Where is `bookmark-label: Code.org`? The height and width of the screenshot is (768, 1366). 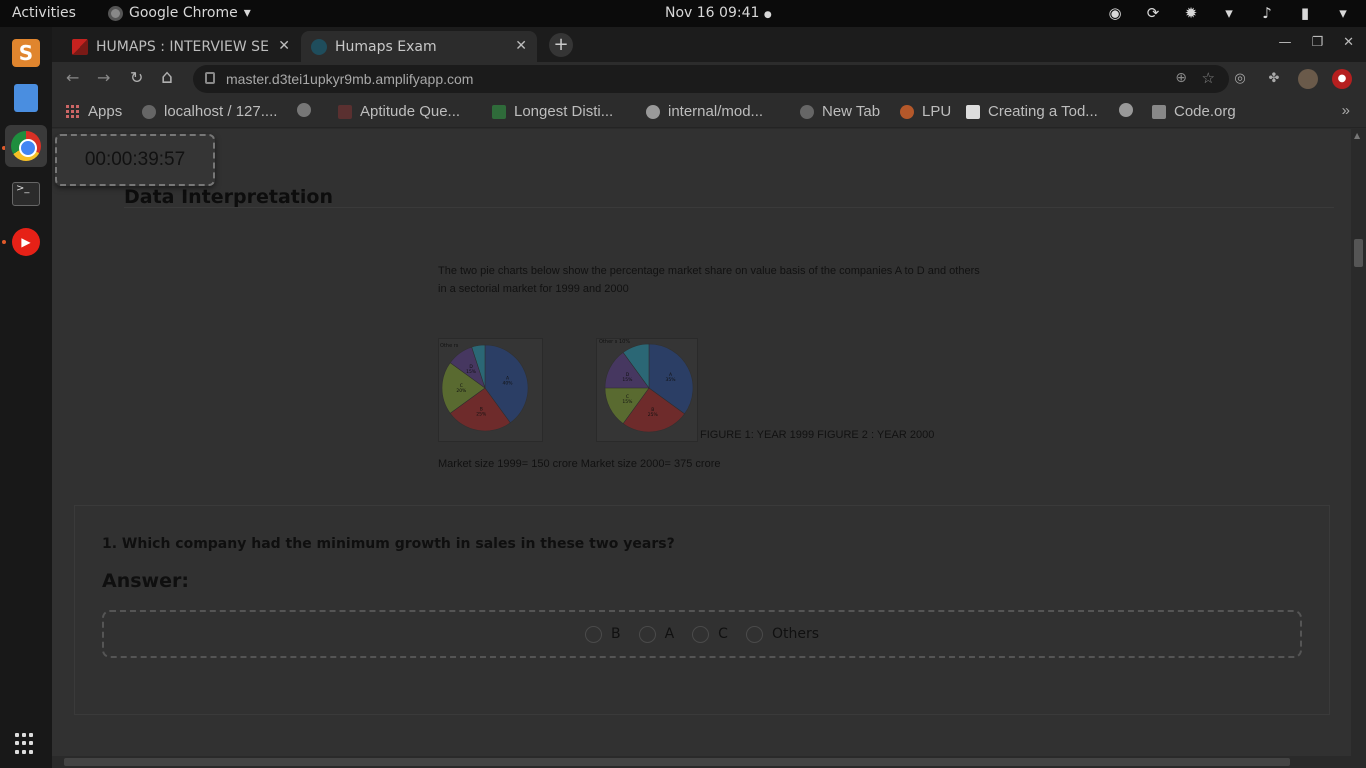
bookmark-label: Code.org is located at coordinates (1205, 111).